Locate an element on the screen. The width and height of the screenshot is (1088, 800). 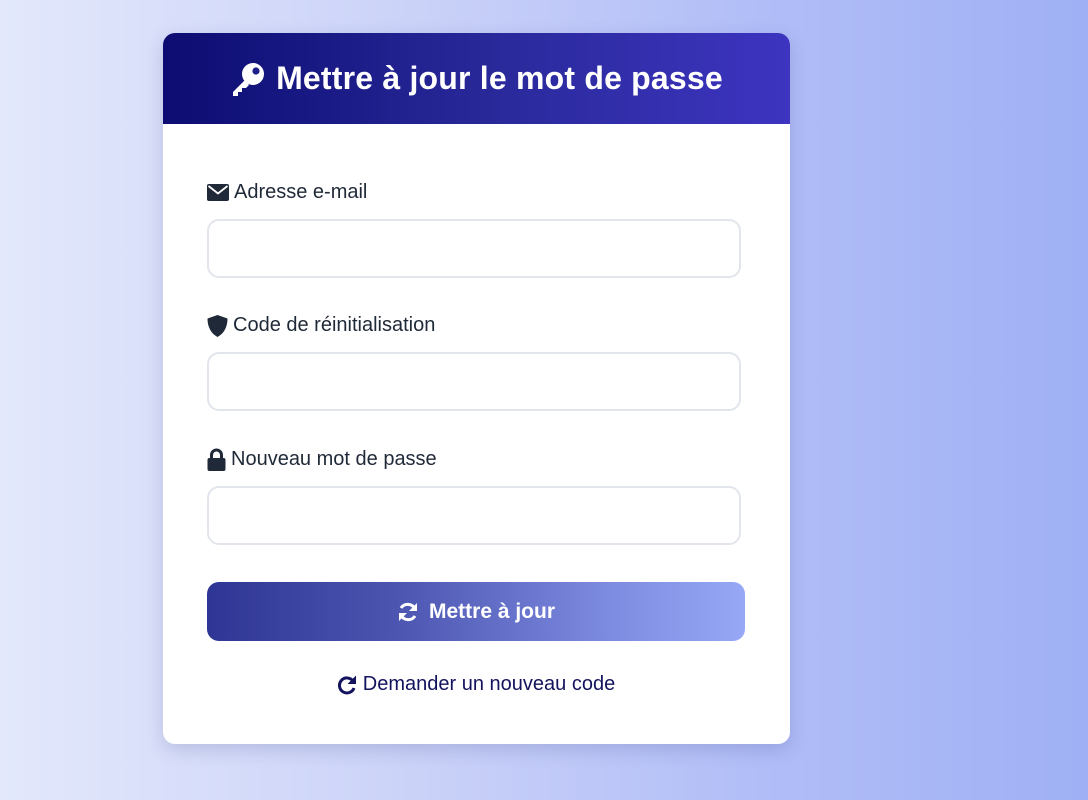
update-button: Mettre à jour is located at coordinates (476, 611).